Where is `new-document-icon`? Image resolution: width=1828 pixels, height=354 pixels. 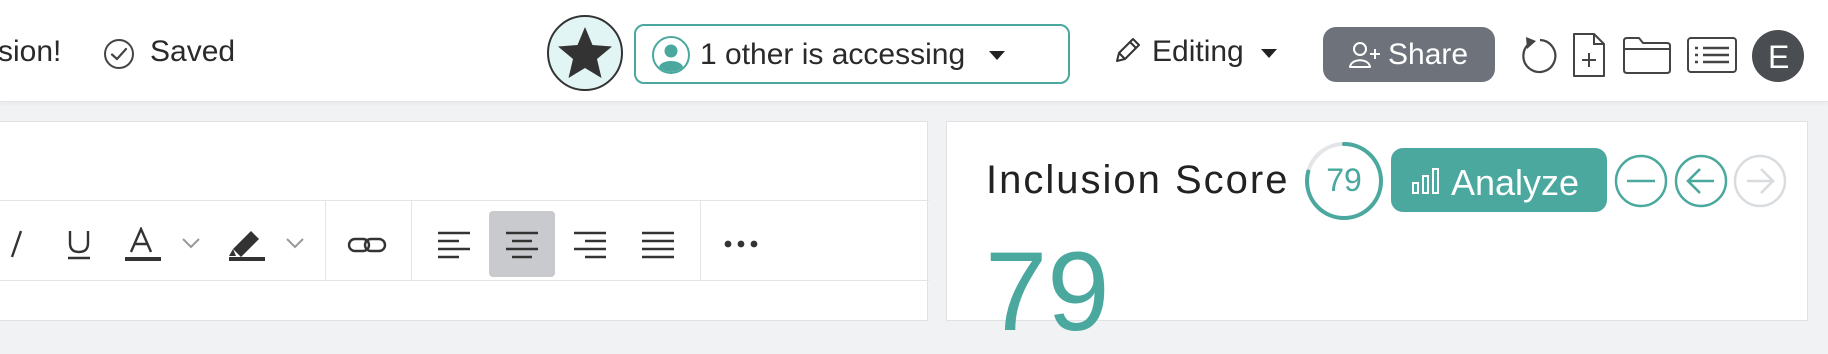
new-document-icon is located at coordinates (1589, 55).